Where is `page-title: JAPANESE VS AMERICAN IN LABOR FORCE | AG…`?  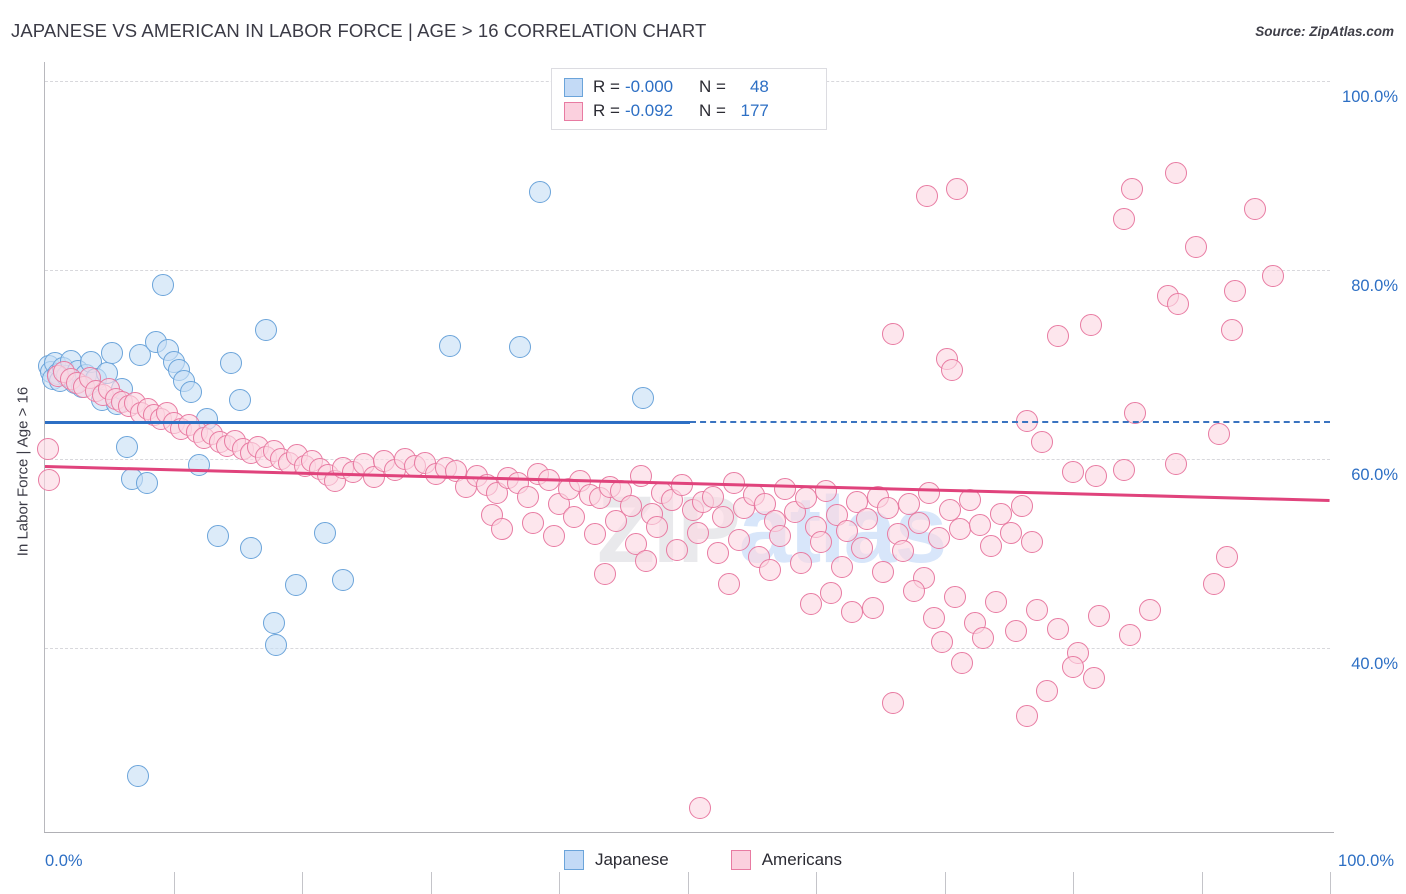 page-title: JAPANESE VS AMERICAN IN LABOR FORCE | AG… is located at coordinates (359, 30).